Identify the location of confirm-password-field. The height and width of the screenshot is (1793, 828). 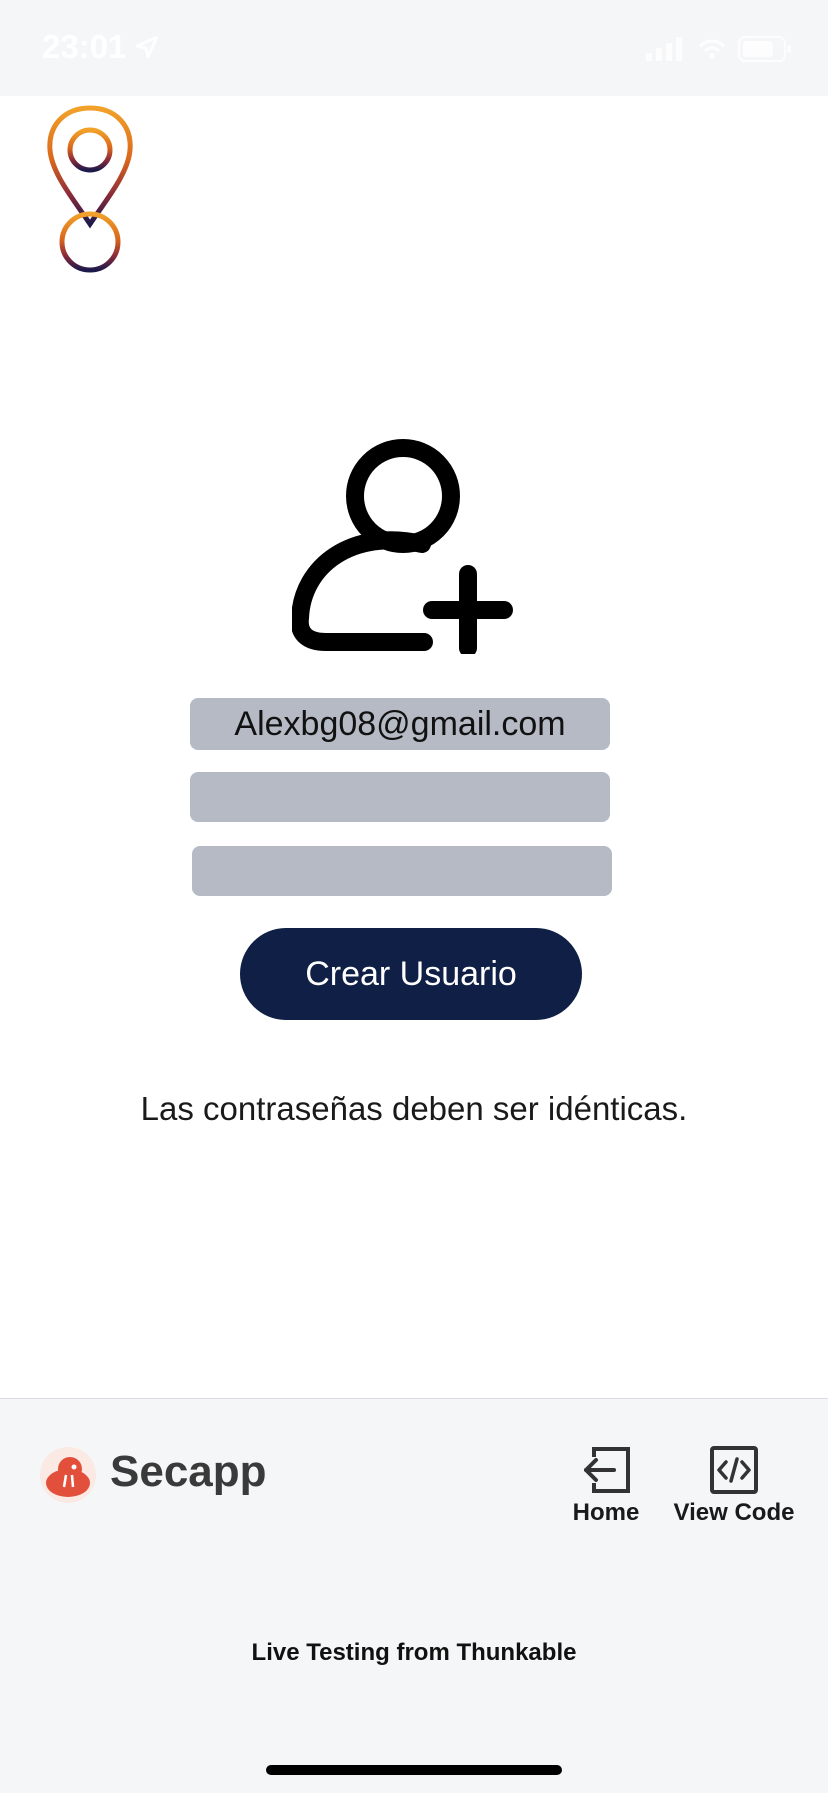
(402, 871).